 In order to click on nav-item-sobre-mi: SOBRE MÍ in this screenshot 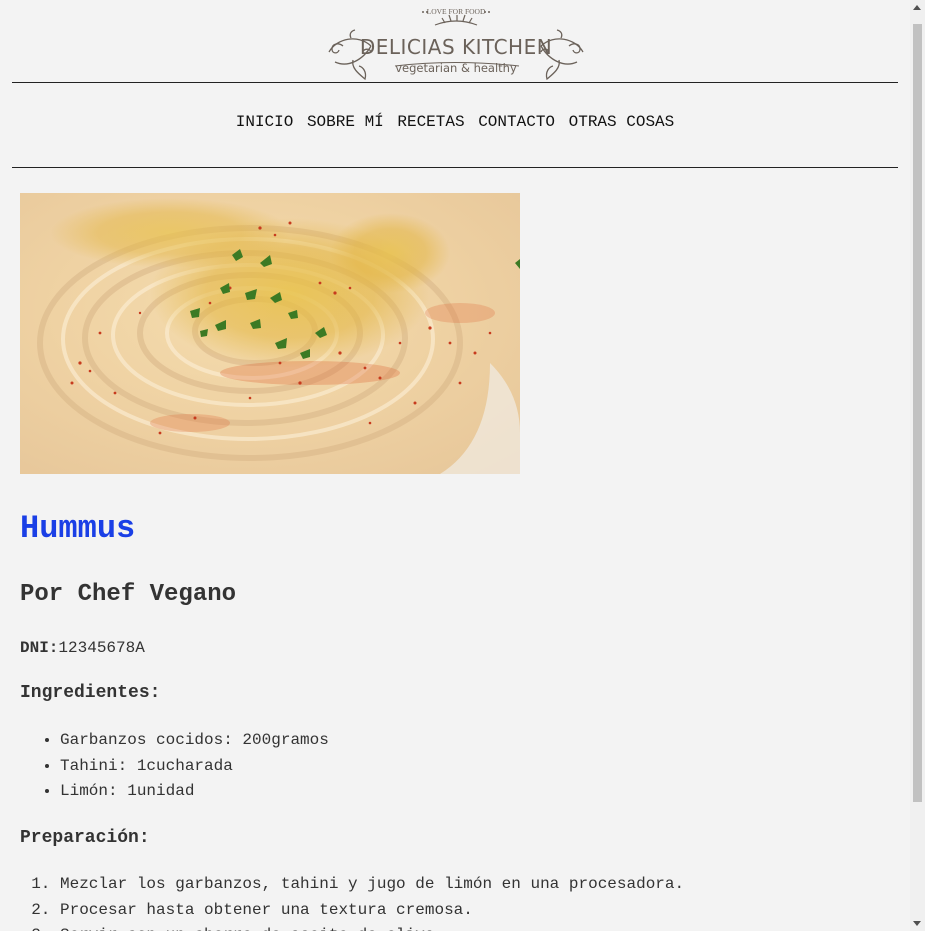, I will do `click(345, 122)`.